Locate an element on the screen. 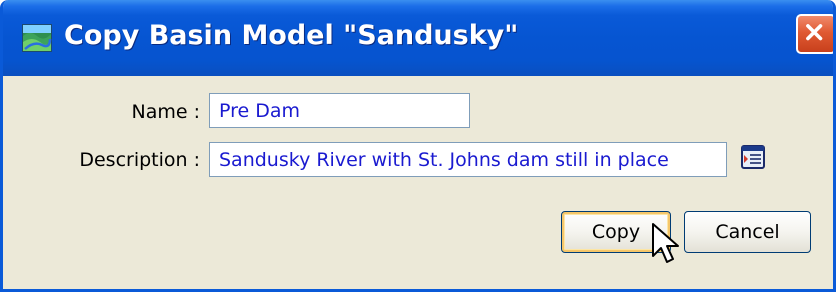 This screenshot has width=836, height=292. basin-model-icon is located at coordinates (37, 38).